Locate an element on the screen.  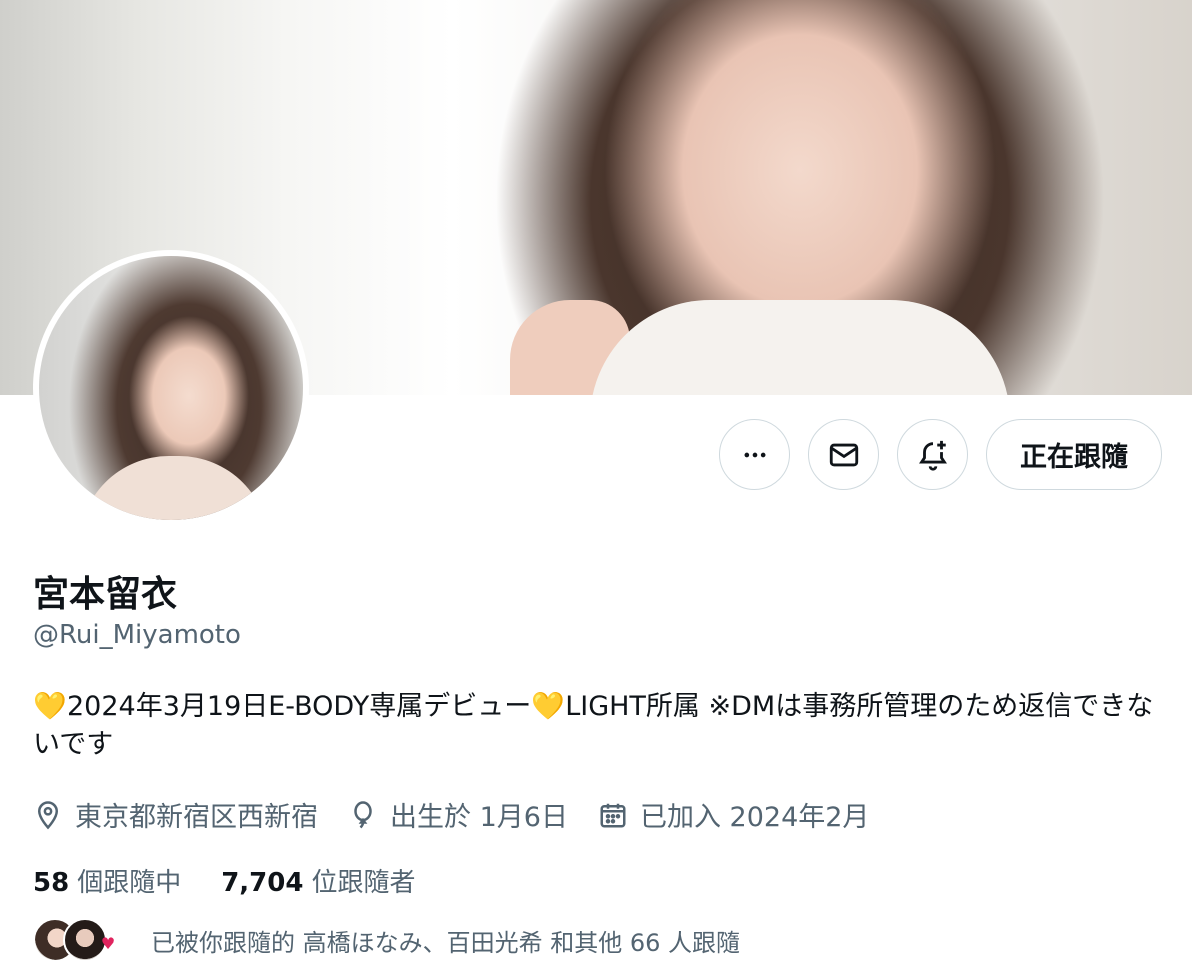
profile-meta: 東京都新宿区西新宿 出生於 1月6日 已加入 2024年2月 is located at coordinates (451, 814).